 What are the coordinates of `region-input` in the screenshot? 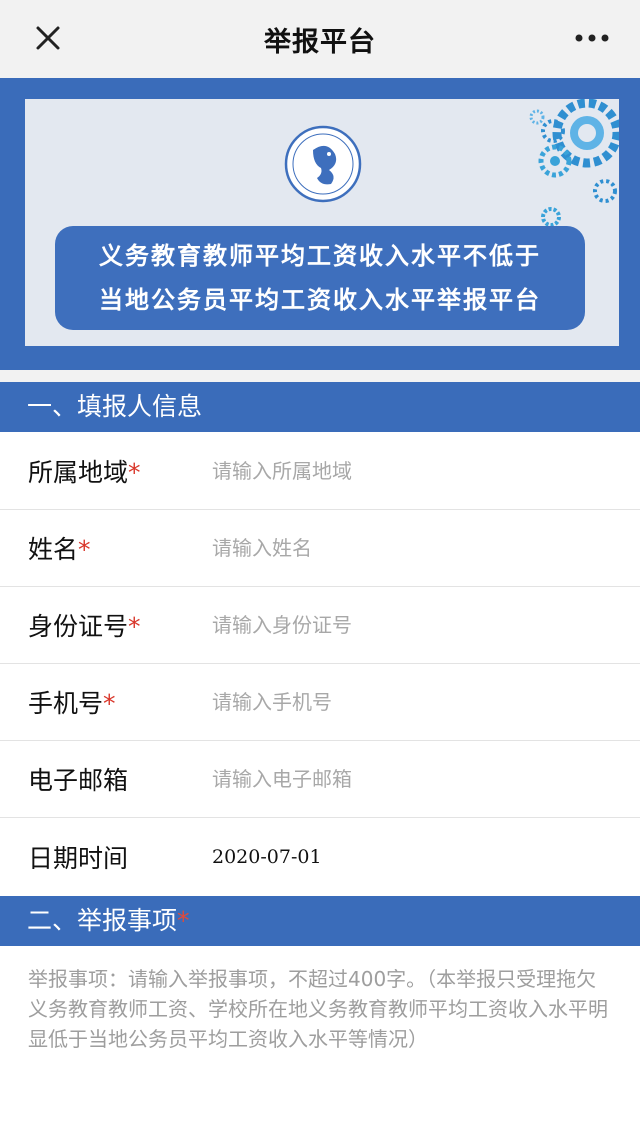 It's located at (426, 471).